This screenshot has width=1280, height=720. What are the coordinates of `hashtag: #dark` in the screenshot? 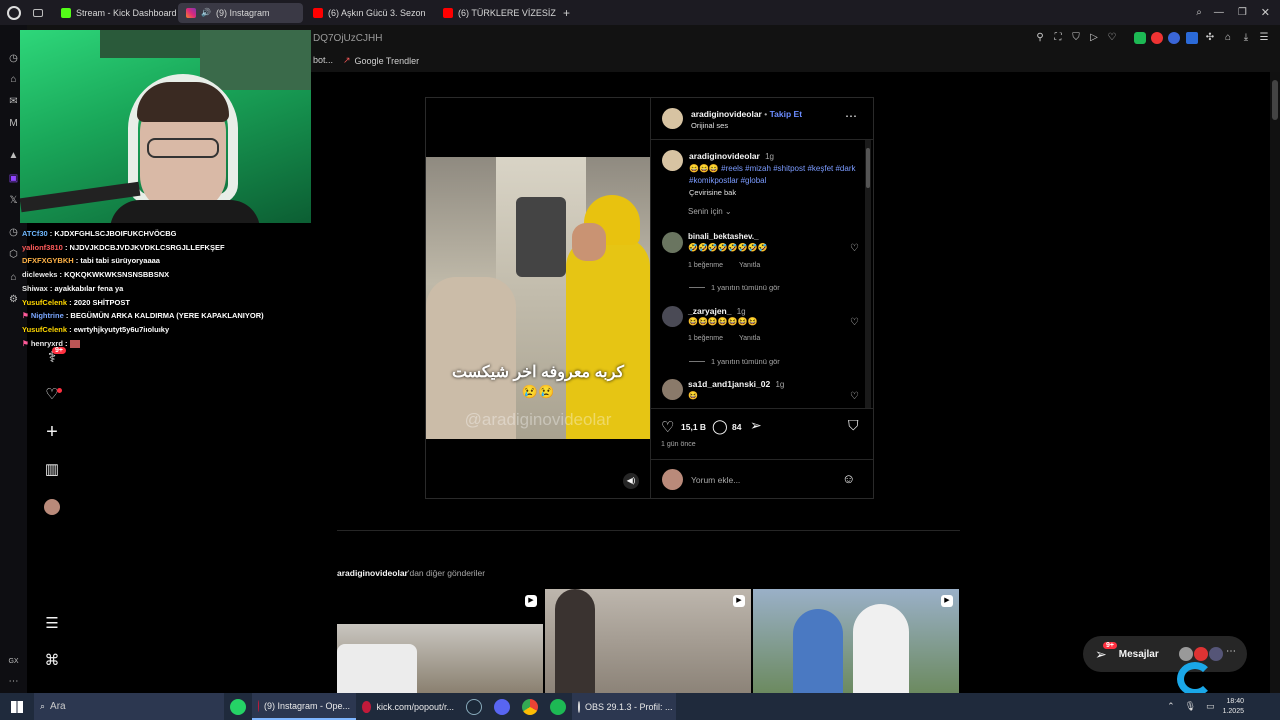 It's located at (845, 168).